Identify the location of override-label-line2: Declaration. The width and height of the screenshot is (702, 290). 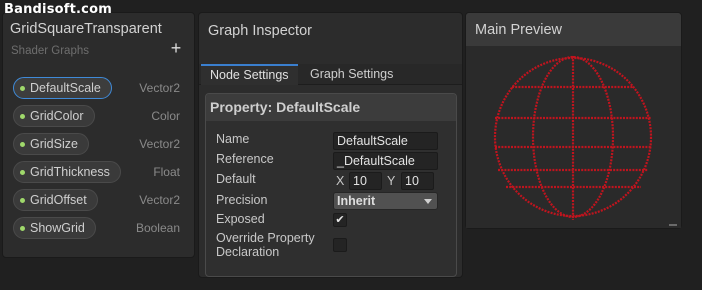
(248, 252).